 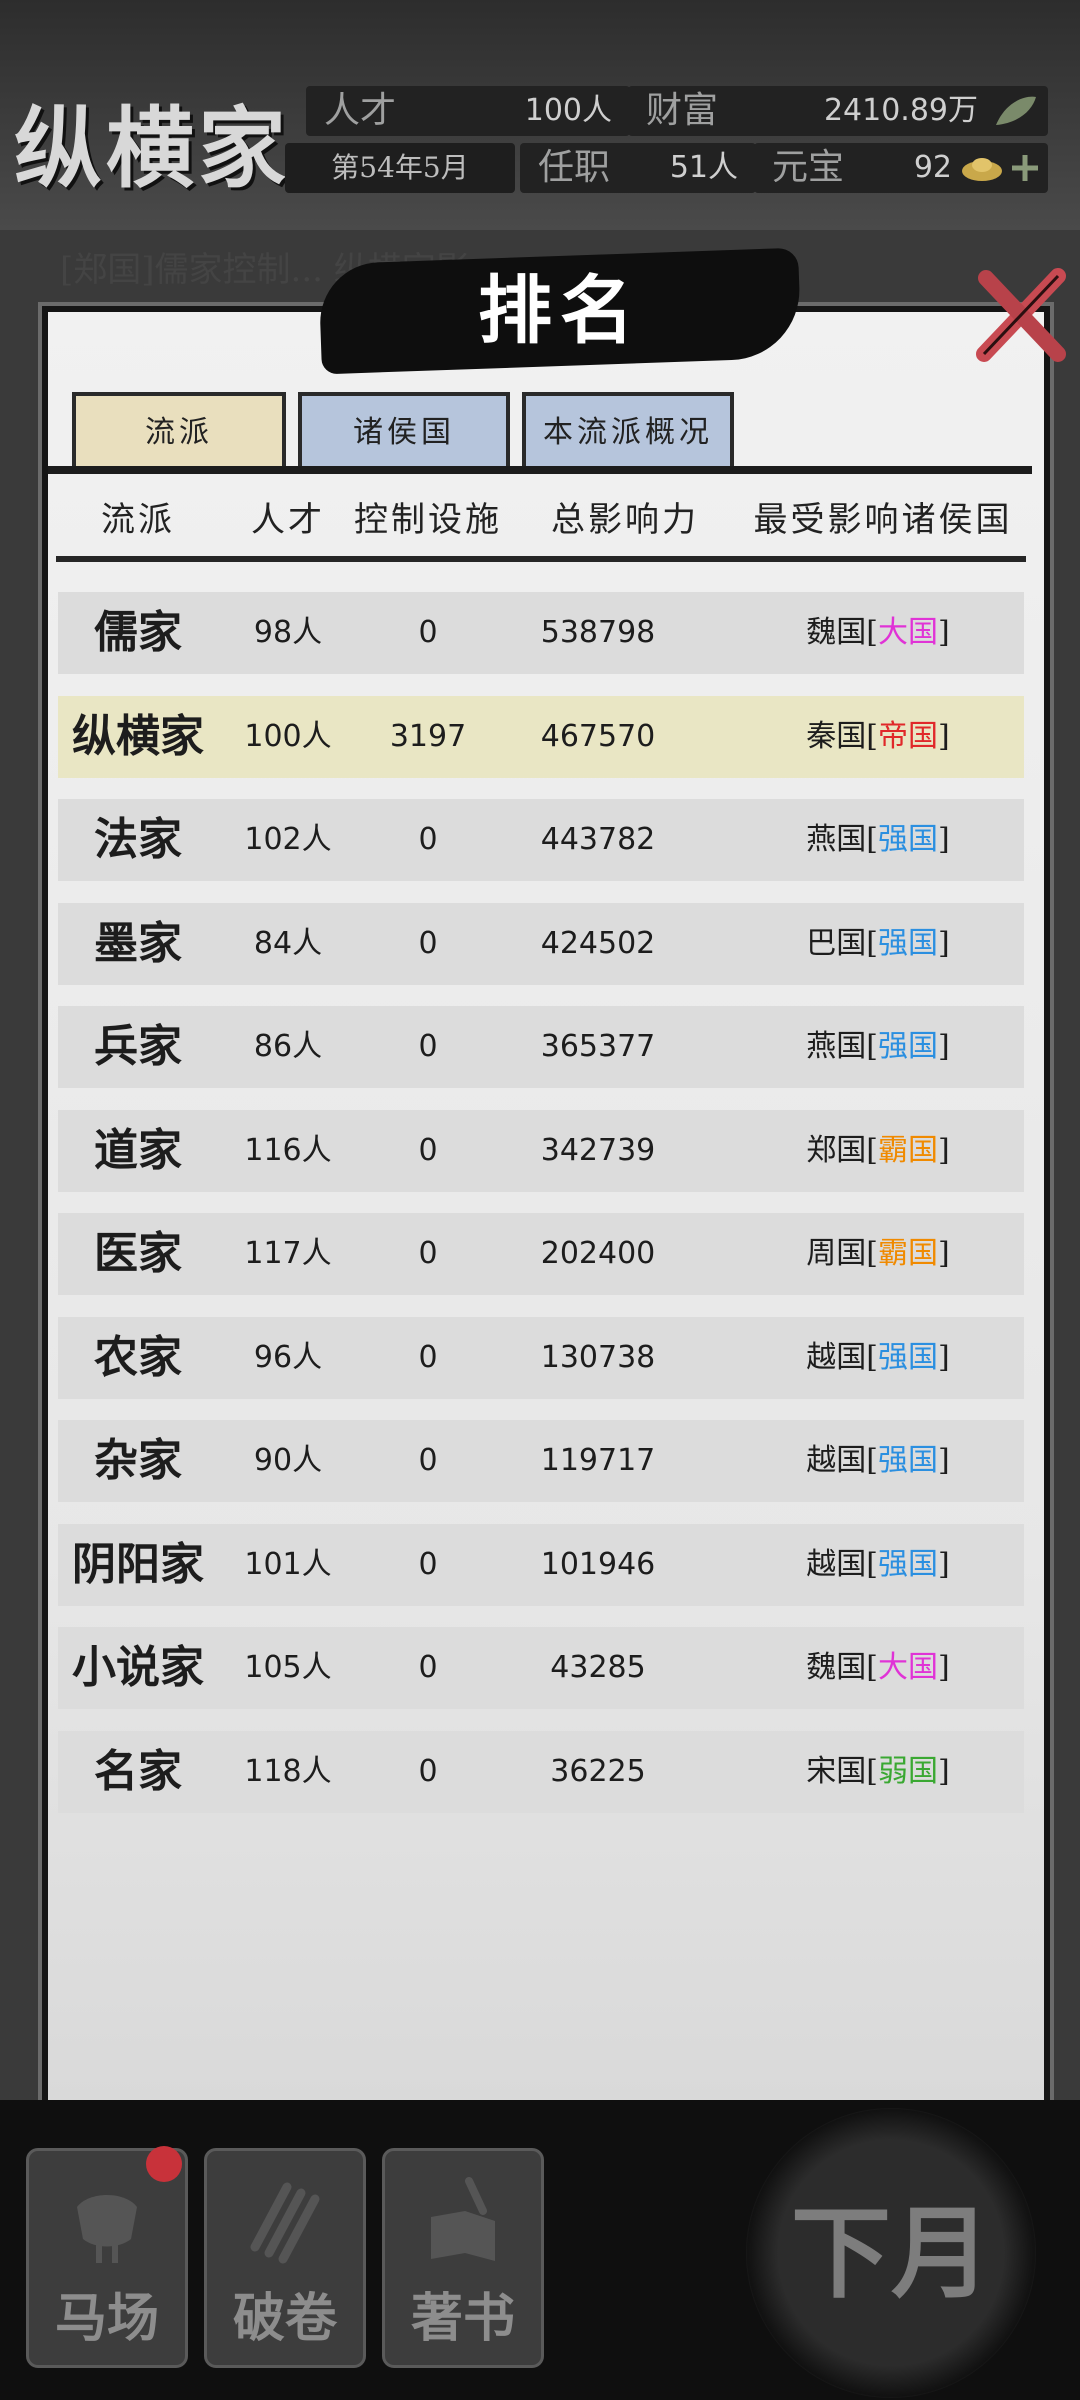 I want to click on talent-count: 102人, so click(x=288, y=839).